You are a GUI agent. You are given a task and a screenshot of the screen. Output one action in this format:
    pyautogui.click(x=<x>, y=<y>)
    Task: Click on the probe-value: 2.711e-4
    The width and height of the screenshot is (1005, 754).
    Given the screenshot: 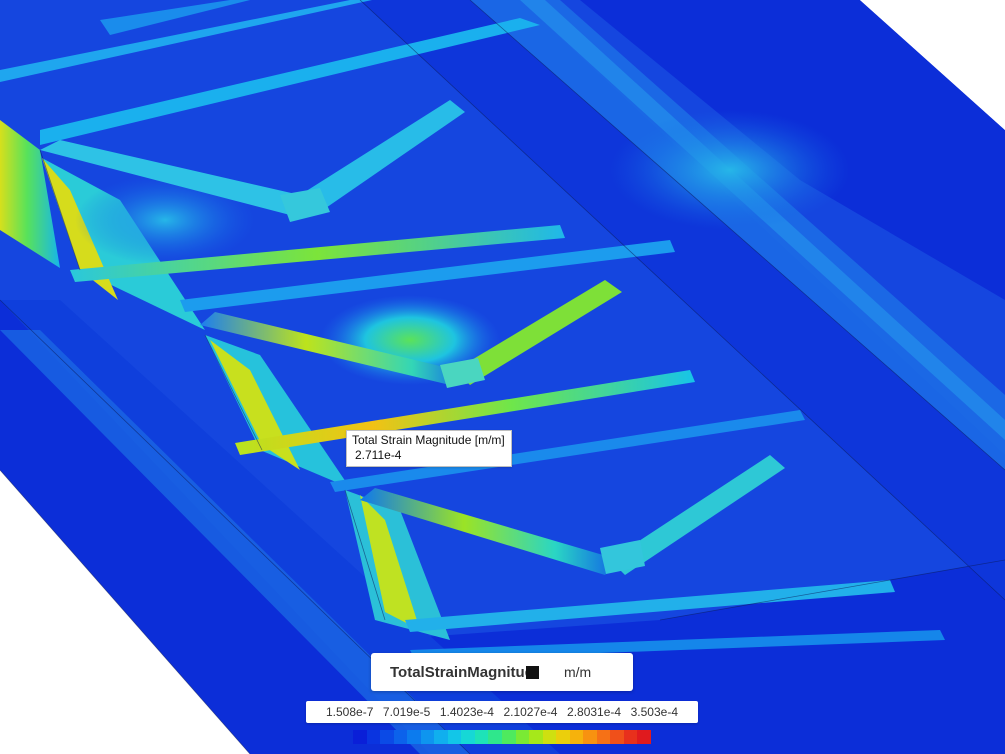 What is the action you would take?
    pyautogui.click(x=378, y=455)
    